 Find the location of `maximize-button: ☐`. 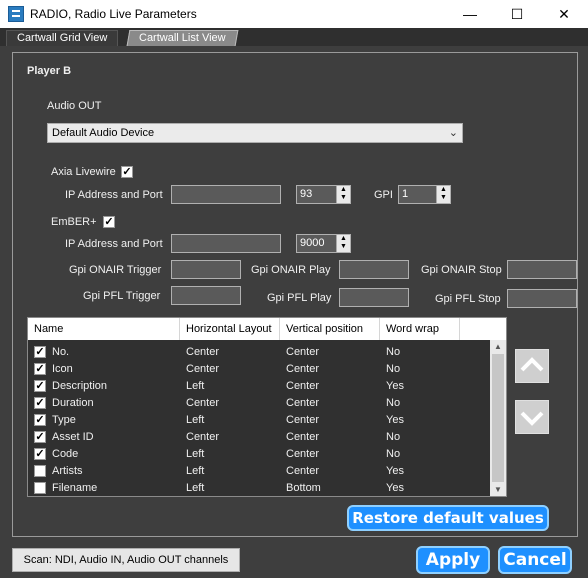

maximize-button: ☐ is located at coordinates (517, 14).